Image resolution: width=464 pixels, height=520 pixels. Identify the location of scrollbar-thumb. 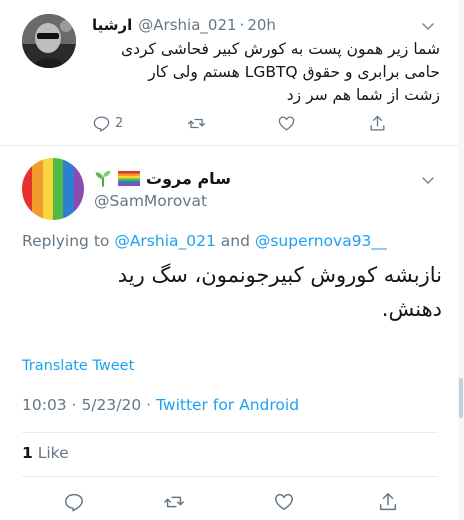
(461, 398).